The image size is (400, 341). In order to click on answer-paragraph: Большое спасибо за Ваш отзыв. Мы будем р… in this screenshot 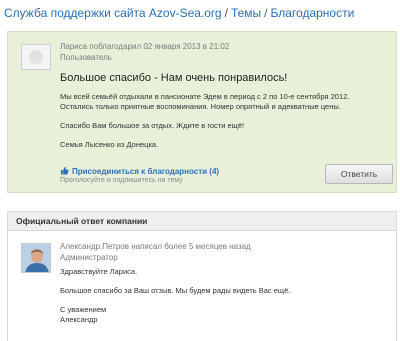, I will do `click(175, 290)`.